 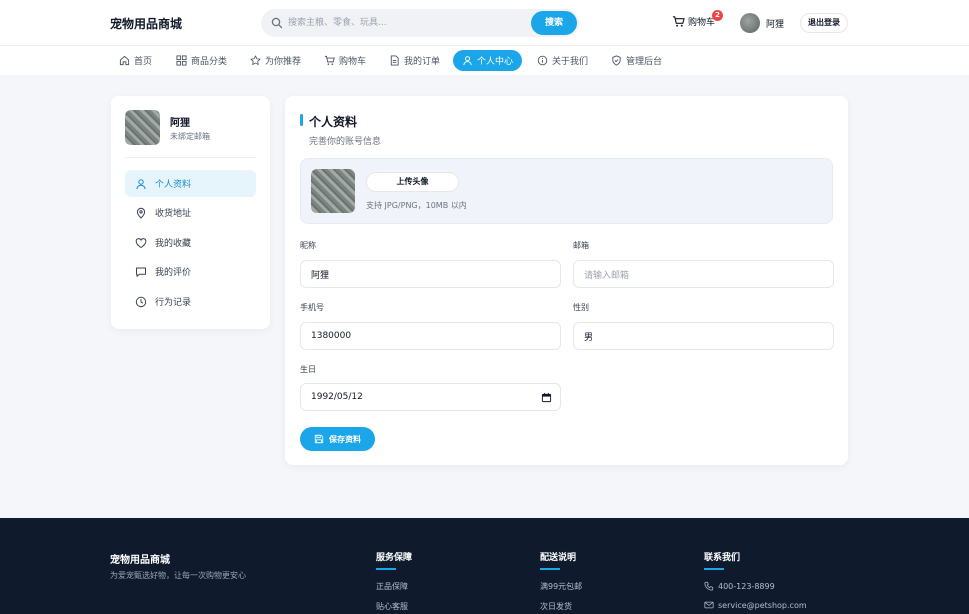 What do you see at coordinates (430, 336) in the screenshot?
I see `phone-field: 1380000` at bounding box center [430, 336].